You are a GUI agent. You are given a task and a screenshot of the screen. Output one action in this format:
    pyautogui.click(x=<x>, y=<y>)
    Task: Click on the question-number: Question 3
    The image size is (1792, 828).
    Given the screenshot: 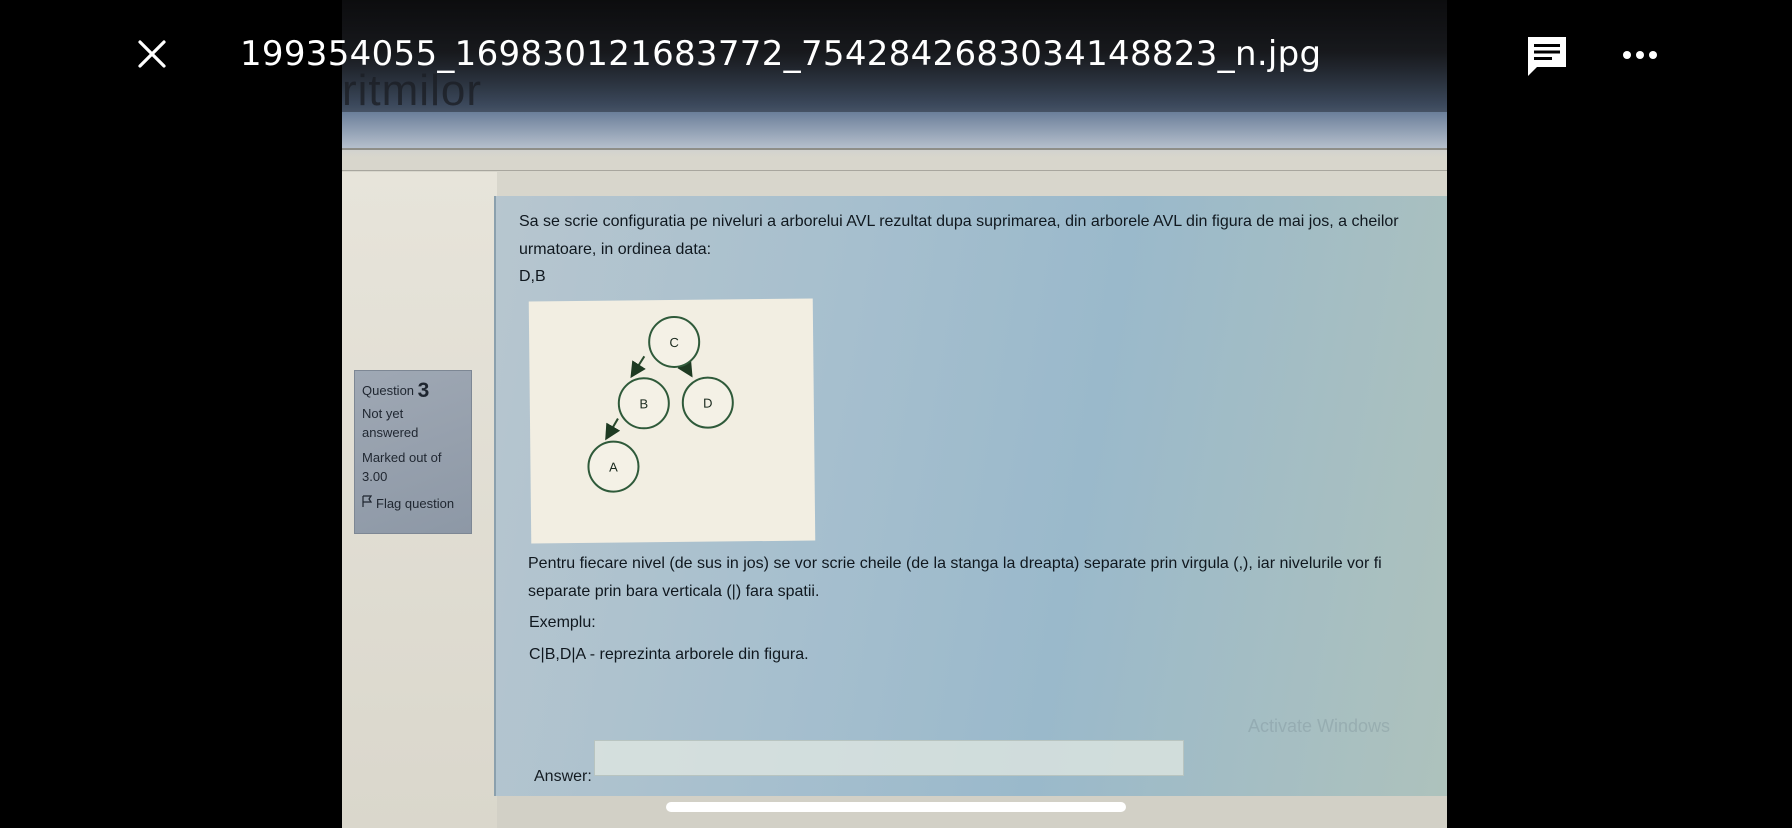 What is the action you would take?
    pyautogui.click(x=413, y=390)
    